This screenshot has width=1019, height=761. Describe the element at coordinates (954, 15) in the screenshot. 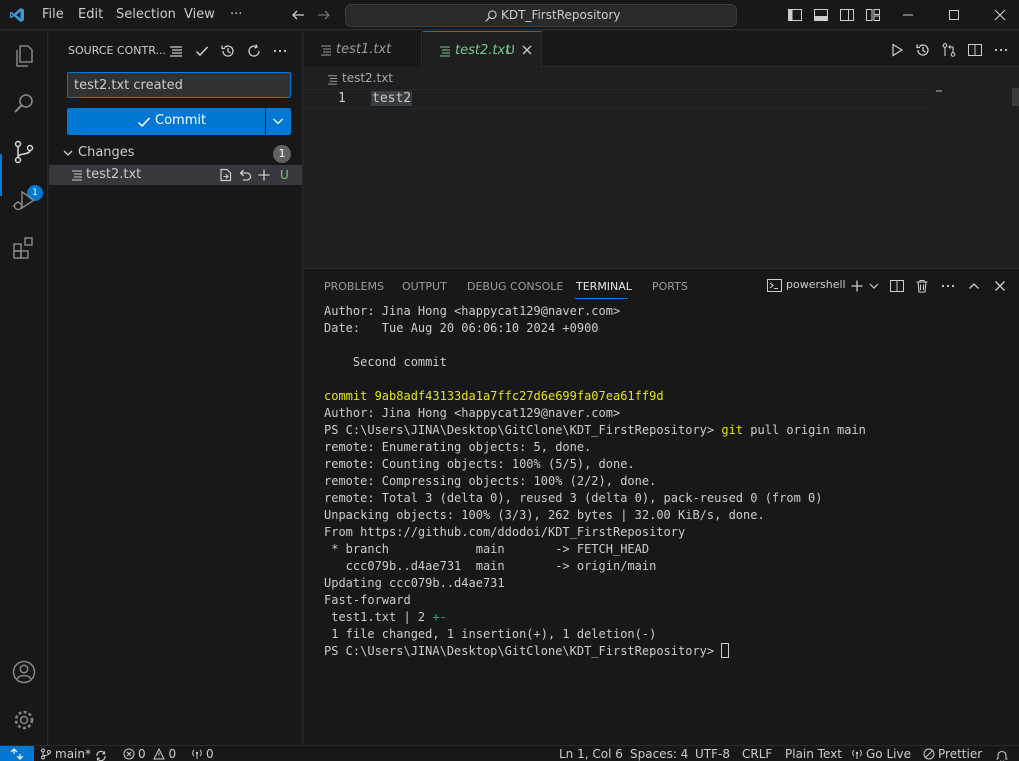

I see `maximize-icon` at that location.